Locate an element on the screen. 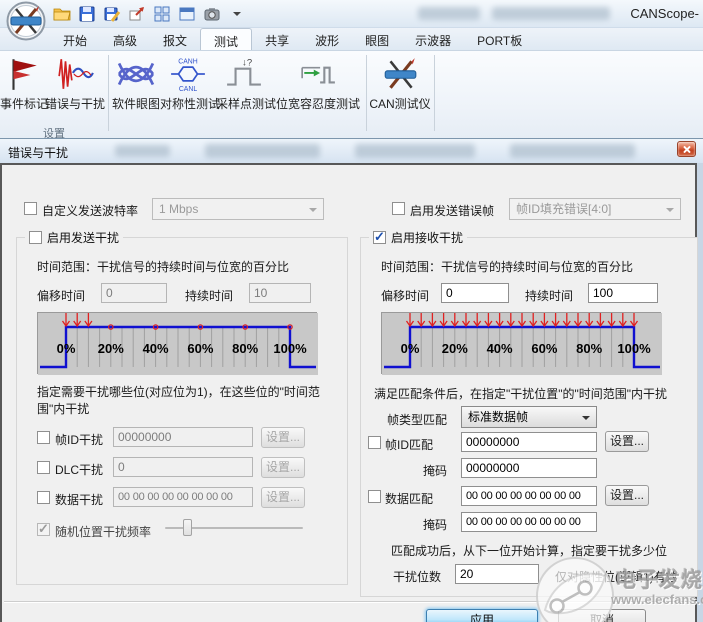 The width and height of the screenshot is (703, 622). sample-point-test-button: ↓? 采样点测试 is located at coordinates (246, 86).